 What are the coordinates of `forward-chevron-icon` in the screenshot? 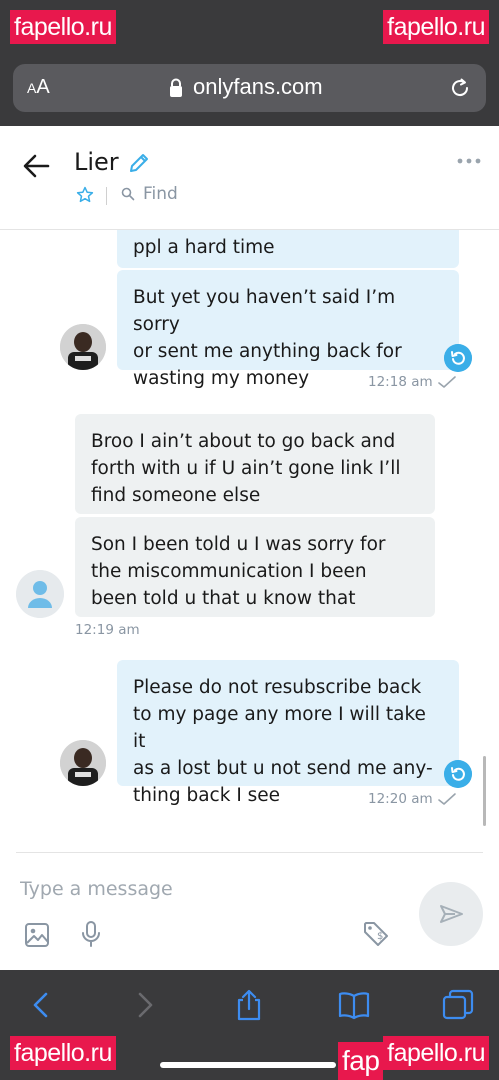 It's located at (145, 1005).